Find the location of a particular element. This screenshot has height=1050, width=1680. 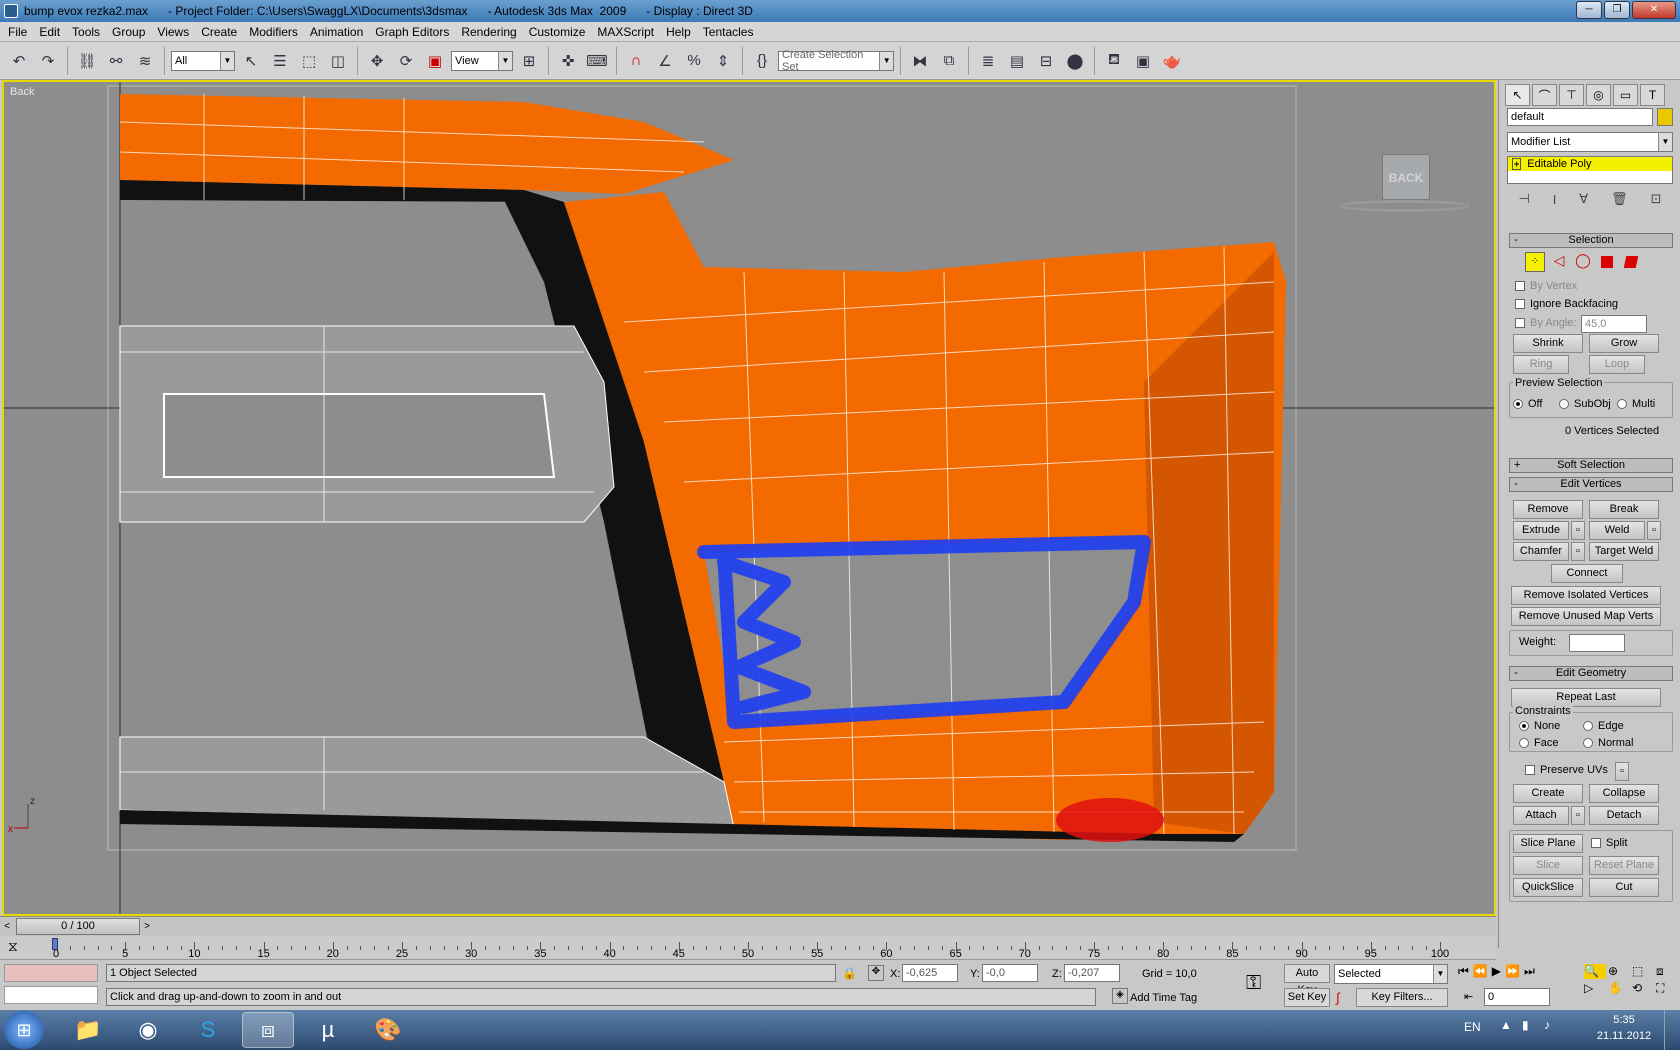

cut-button: Cut is located at coordinates (1624, 887).